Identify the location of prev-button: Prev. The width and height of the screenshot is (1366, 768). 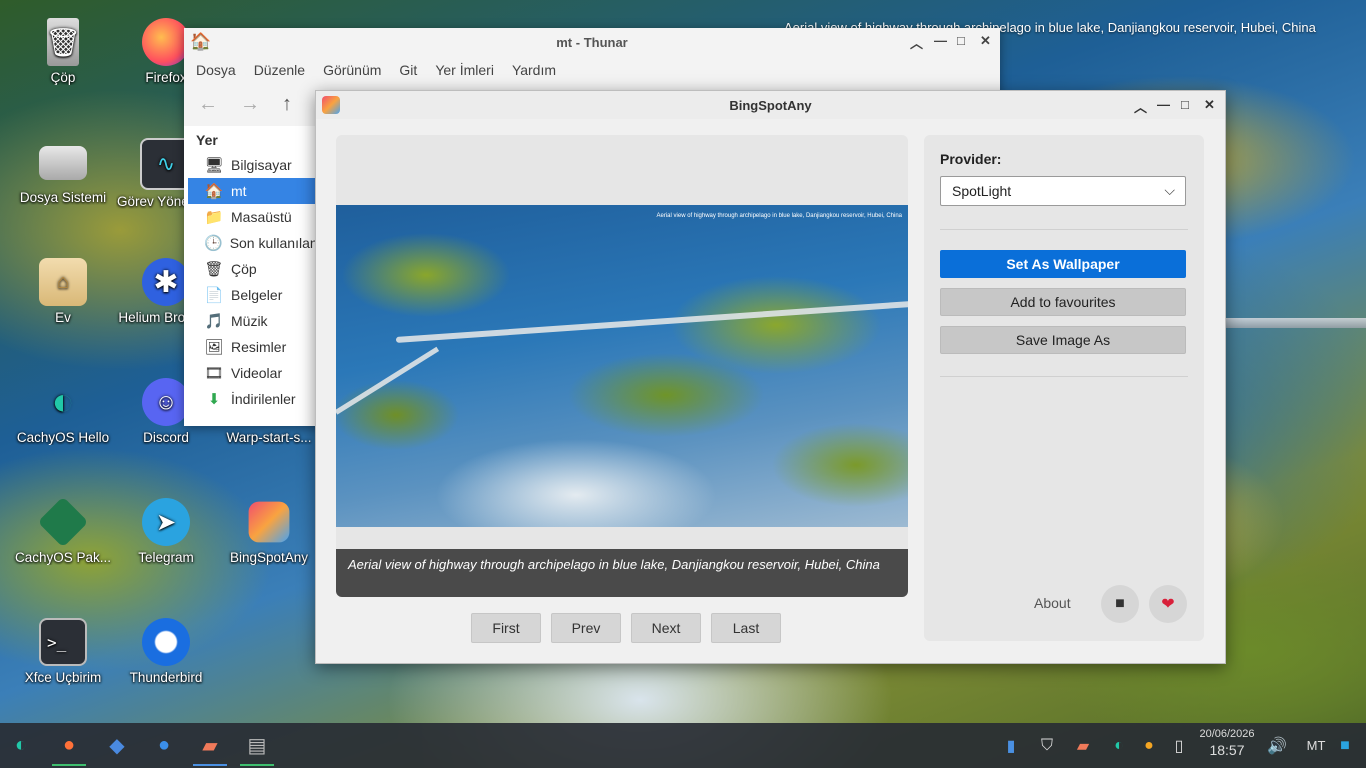
(586, 628).